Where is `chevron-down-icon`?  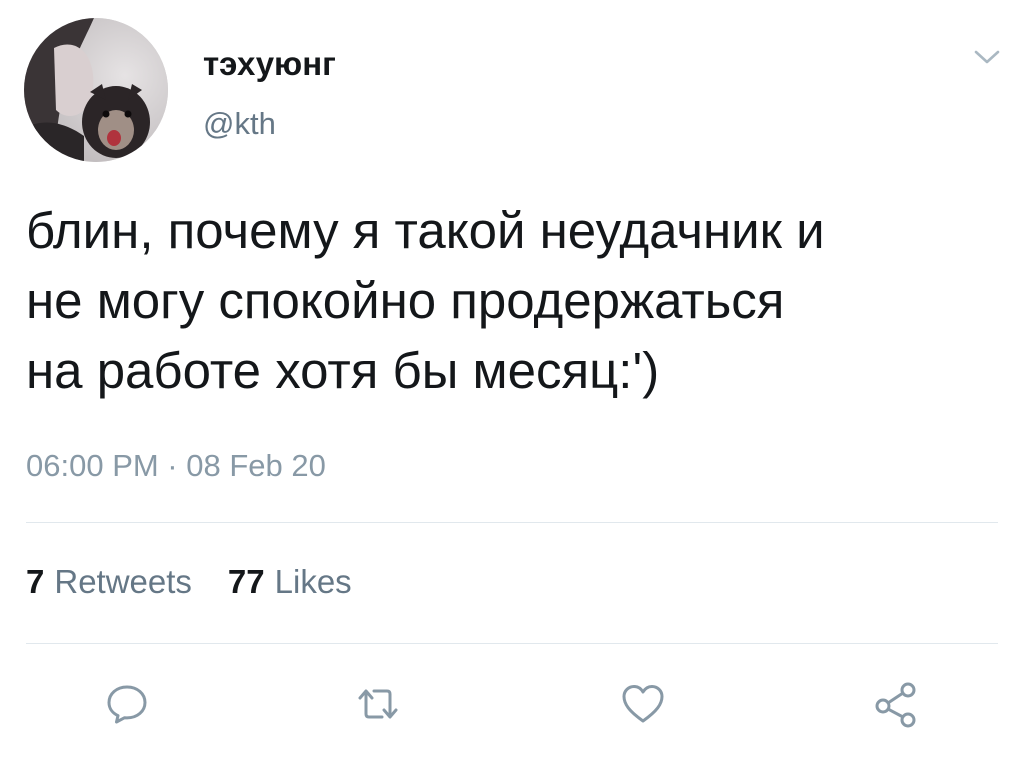 chevron-down-icon is located at coordinates (987, 57).